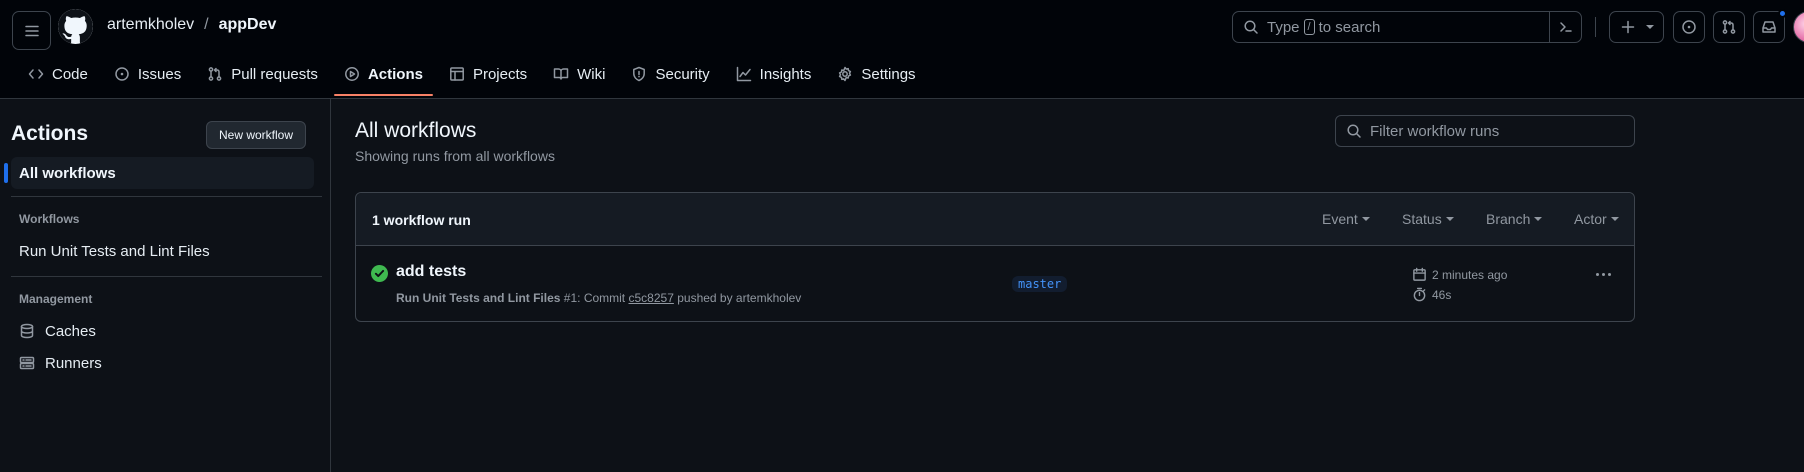 Image resolution: width=1804 pixels, height=472 pixels. Describe the element at coordinates (739, 298) in the screenshot. I see `run-pusher: pushed by artemkholev` at that location.